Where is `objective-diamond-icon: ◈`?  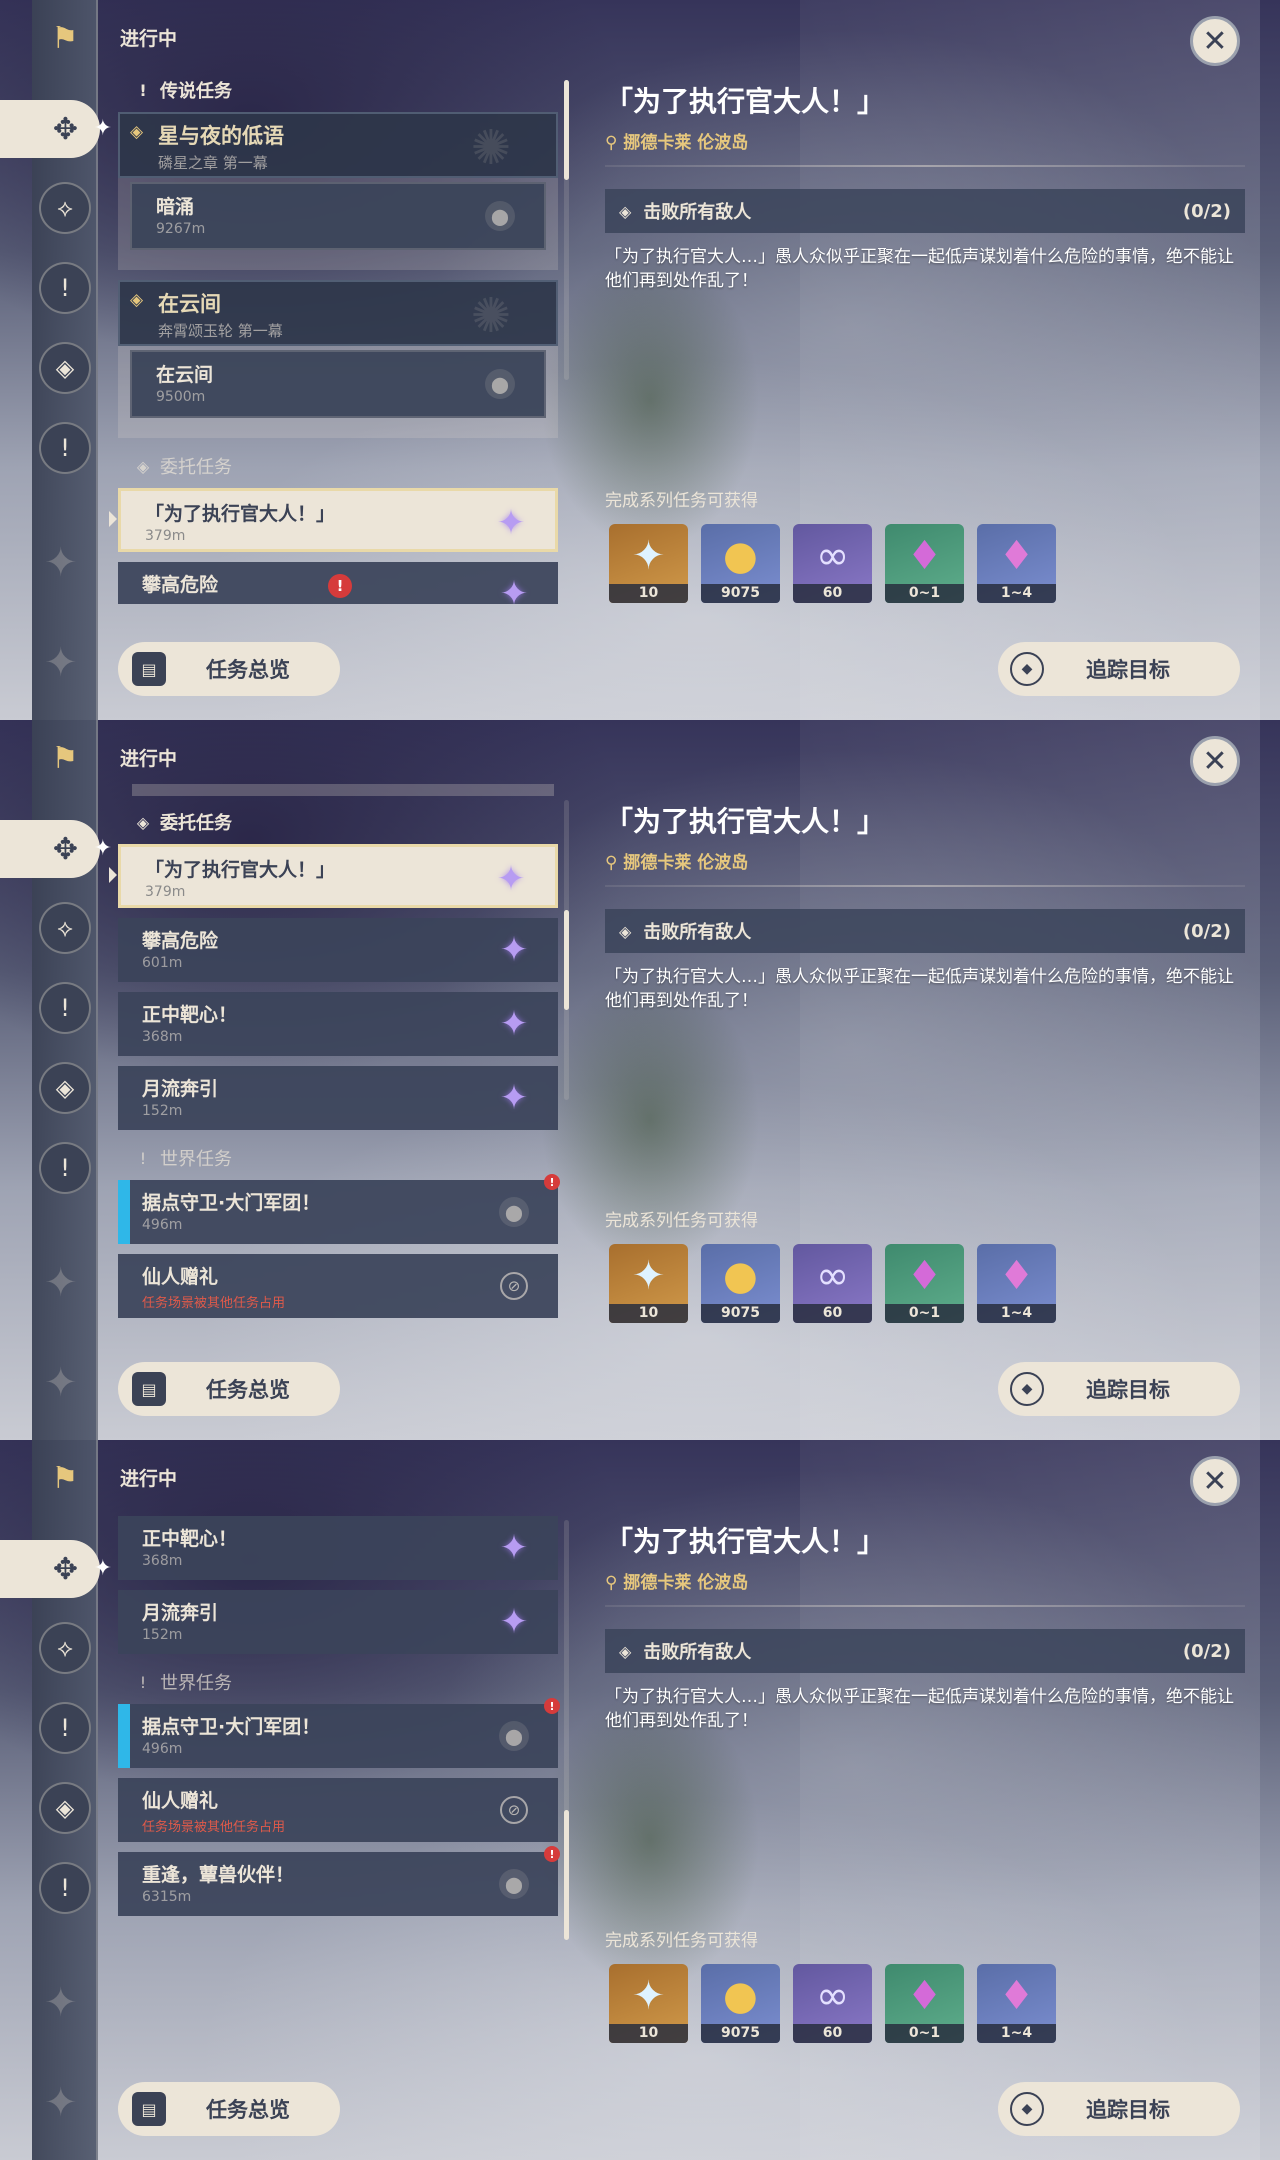 objective-diamond-icon: ◈ is located at coordinates (625, 931).